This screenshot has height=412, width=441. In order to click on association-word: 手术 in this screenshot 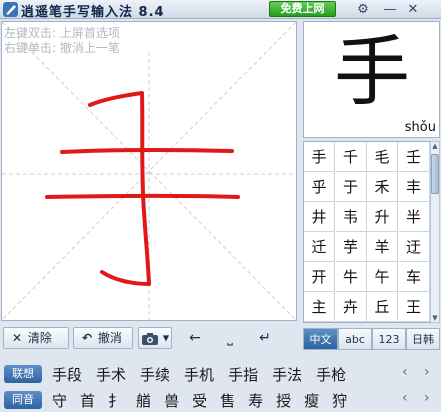, I will do `click(111, 374)`.